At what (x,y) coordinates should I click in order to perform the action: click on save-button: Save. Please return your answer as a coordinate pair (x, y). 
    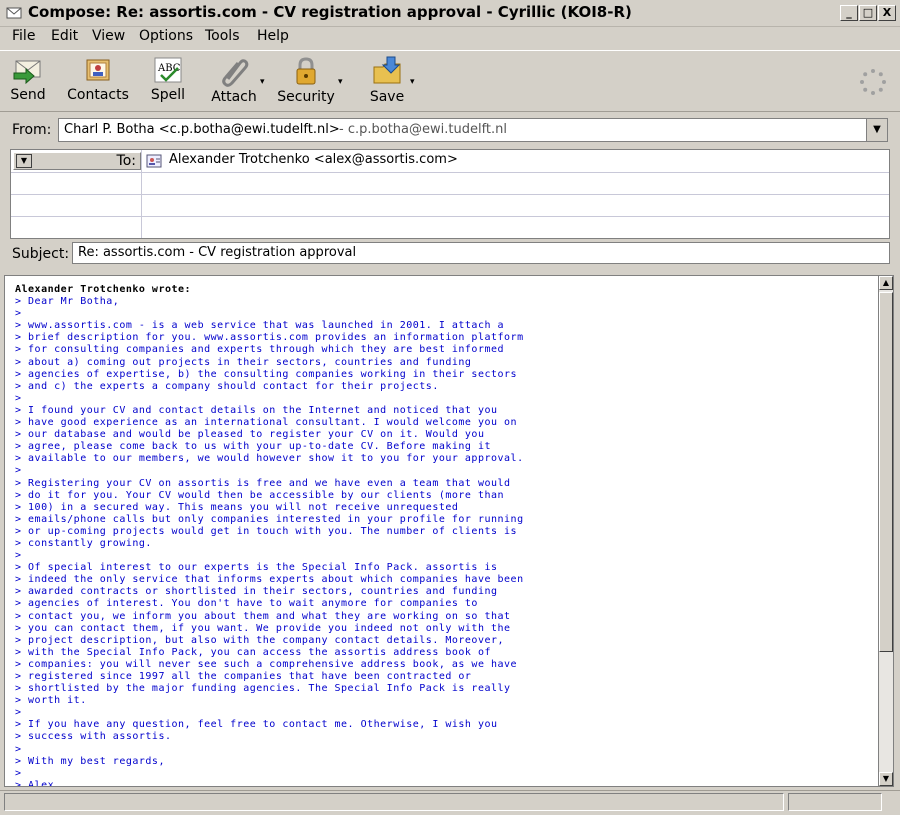
    Looking at the image, I should click on (387, 82).